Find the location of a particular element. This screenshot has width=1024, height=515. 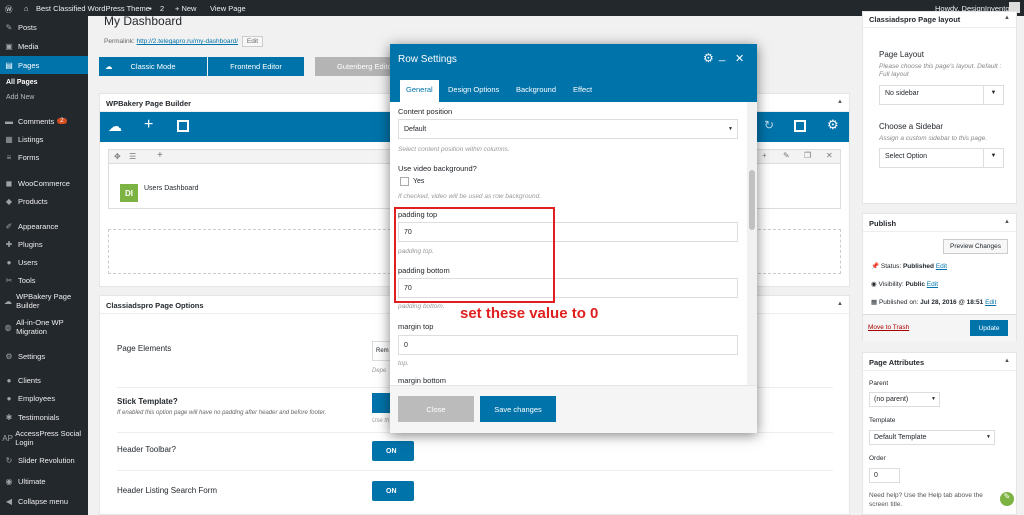

published-edit-link: Edit is located at coordinates (990, 302).